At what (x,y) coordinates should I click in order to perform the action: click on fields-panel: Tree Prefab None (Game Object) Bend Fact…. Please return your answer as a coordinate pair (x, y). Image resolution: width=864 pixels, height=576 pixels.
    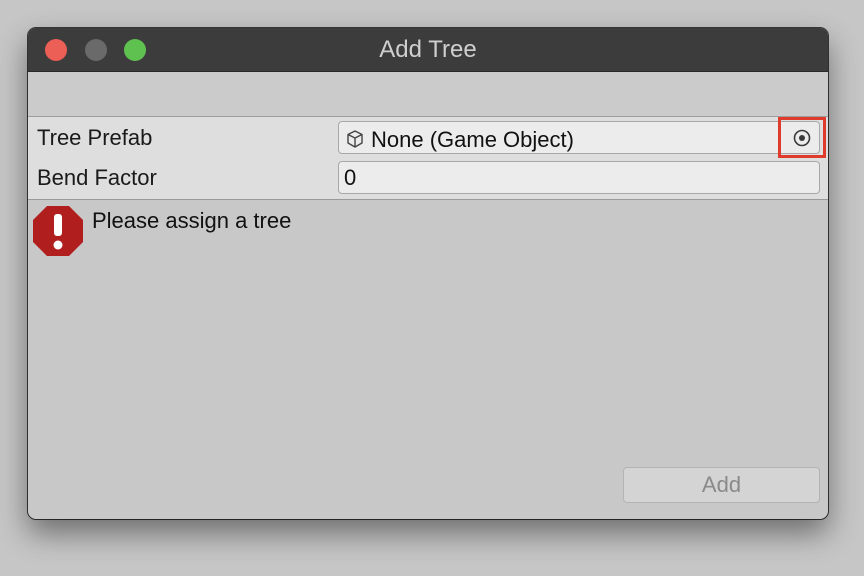
    Looking at the image, I should click on (428, 158).